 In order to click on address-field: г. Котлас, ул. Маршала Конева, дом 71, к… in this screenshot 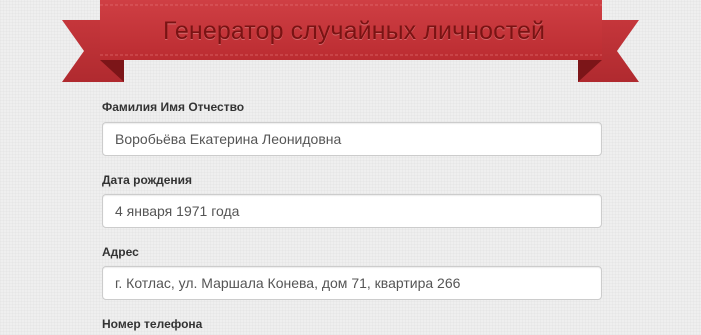, I will do `click(352, 283)`.